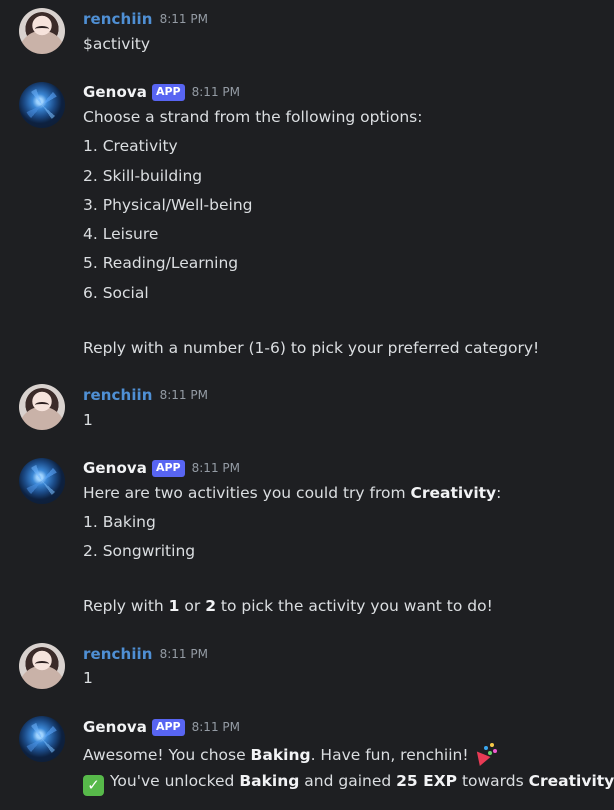  What do you see at coordinates (116, 44) in the screenshot?
I see `message-text: $activity` at bounding box center [116, 44].